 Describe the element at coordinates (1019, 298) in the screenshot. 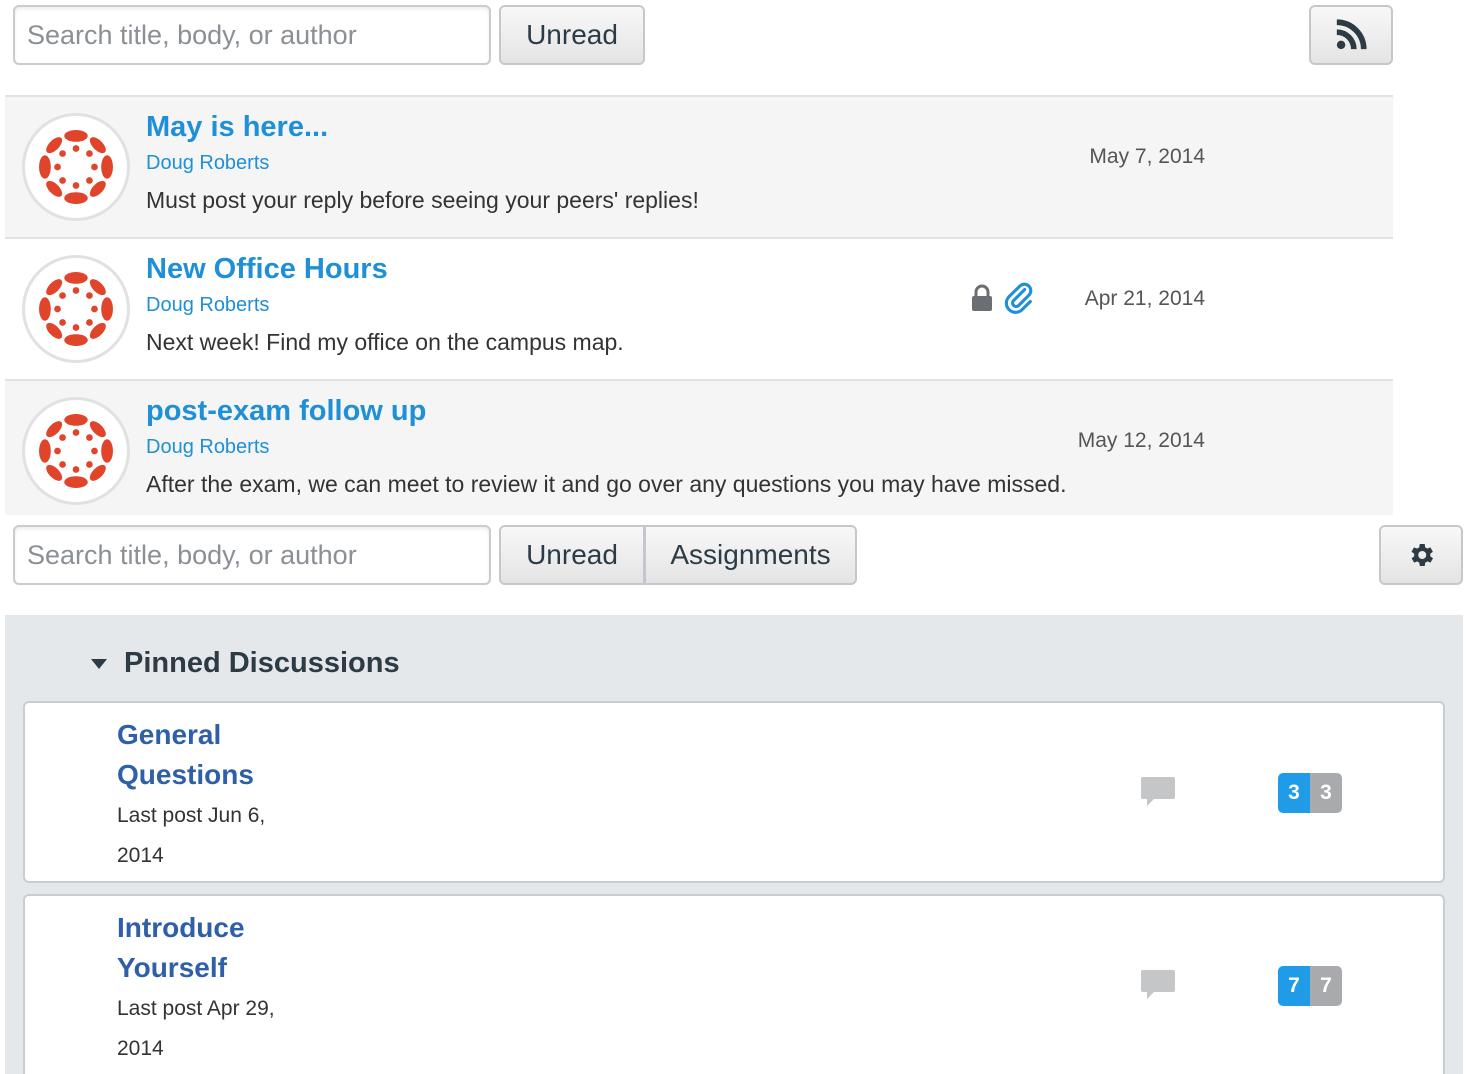

I see `paperclip-icon` at that location.